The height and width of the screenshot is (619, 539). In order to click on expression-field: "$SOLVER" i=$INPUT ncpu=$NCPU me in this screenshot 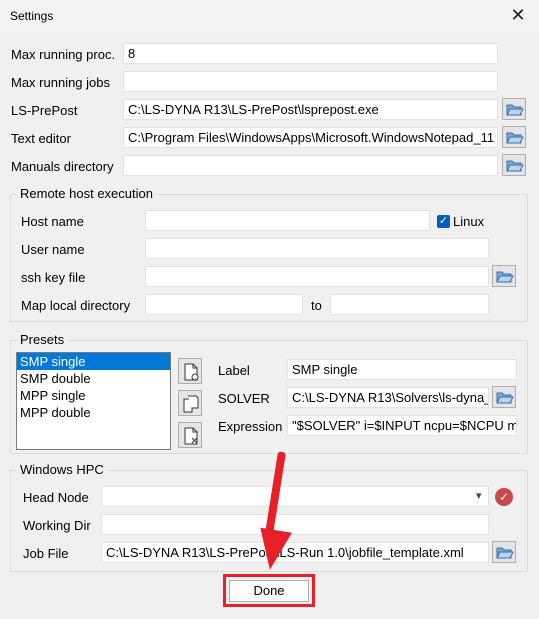, I will do `click(402, 425)`.